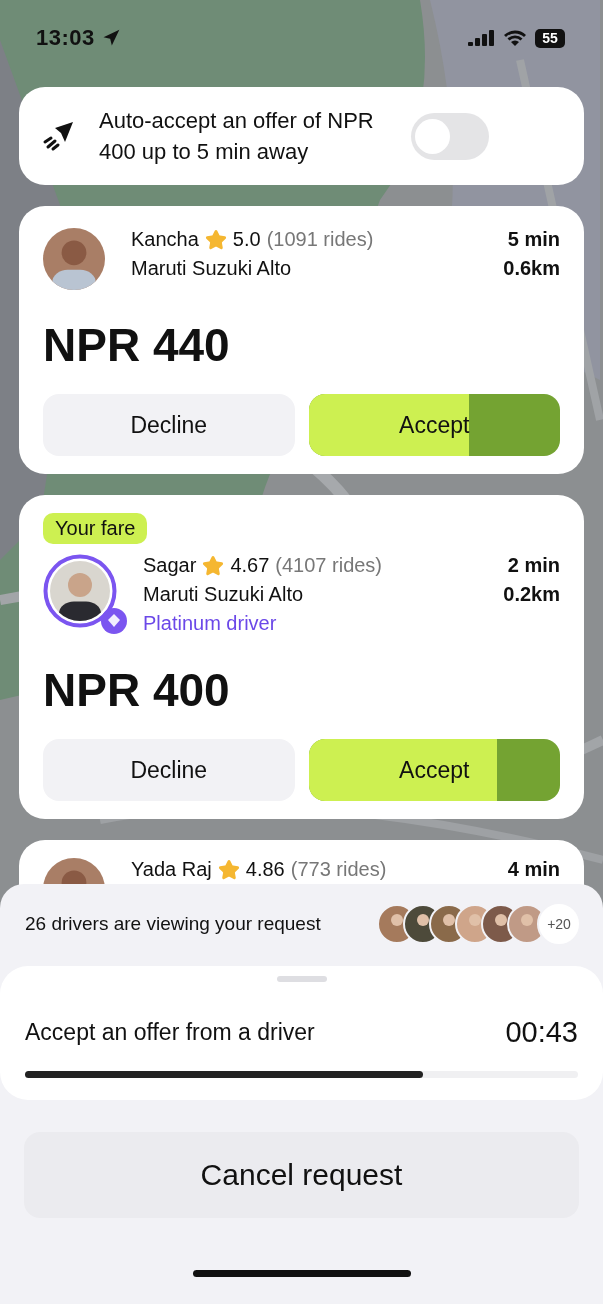 The width and height of the screenshot is (603, 1304). Describe the element at coordinates (165, 239) in the screenshot. I see `driver-name: Kancha` at that location.